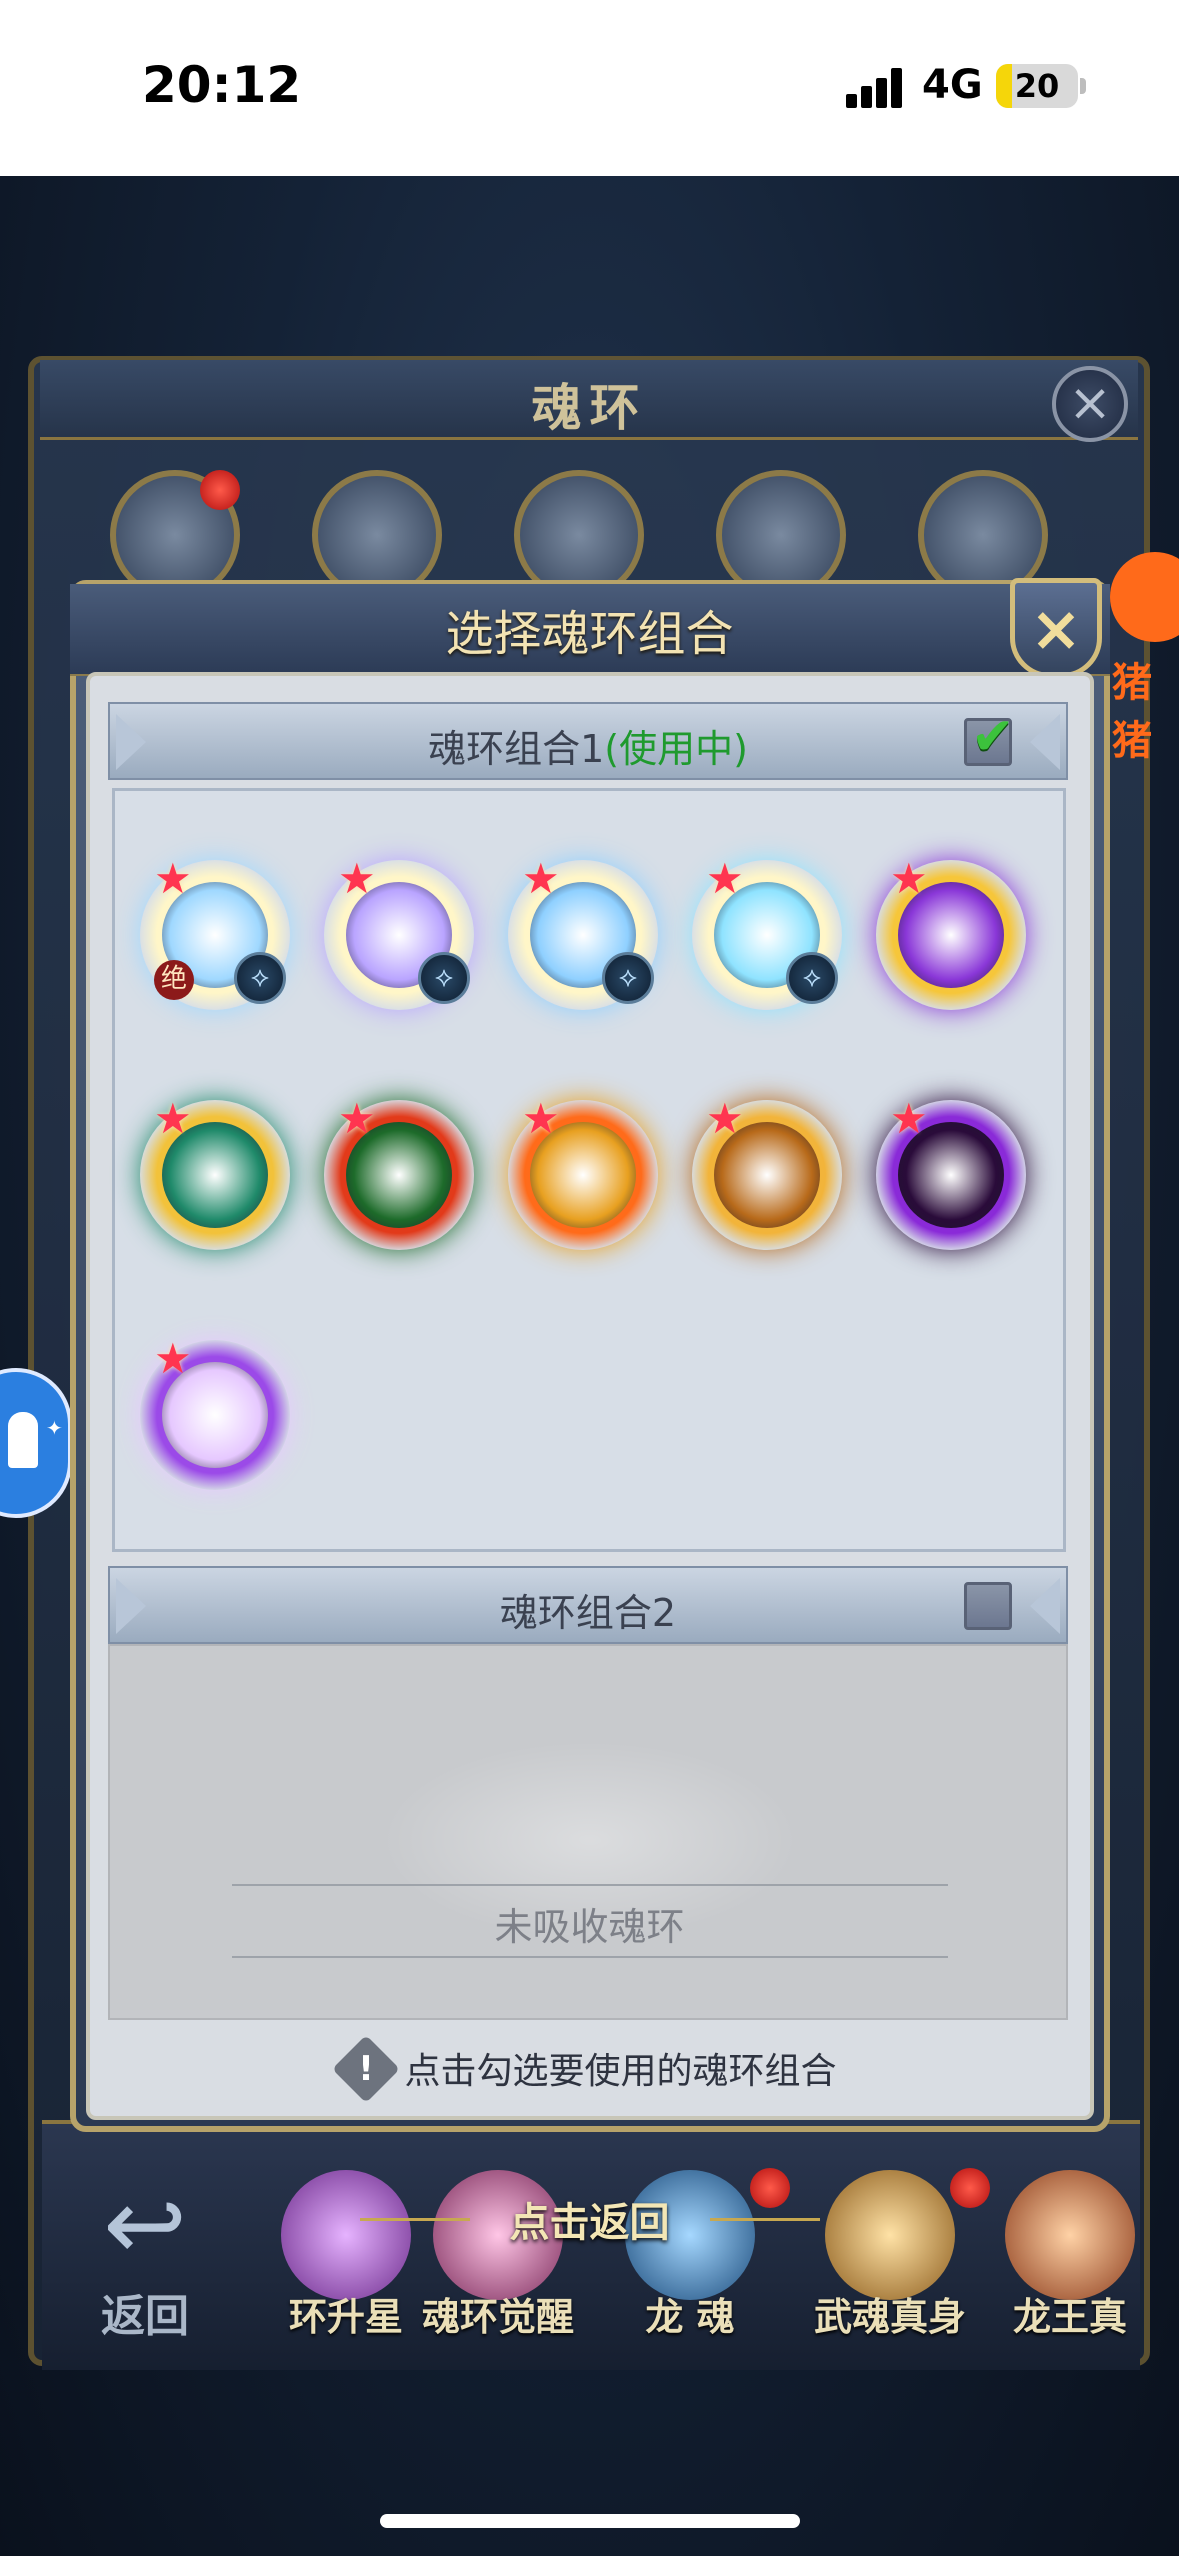 The image size is (1179, 2556). What do you see at coordinates (590, 2521) in the screenshot?
I see `home-indicator` at bounding box center [590, 2521].